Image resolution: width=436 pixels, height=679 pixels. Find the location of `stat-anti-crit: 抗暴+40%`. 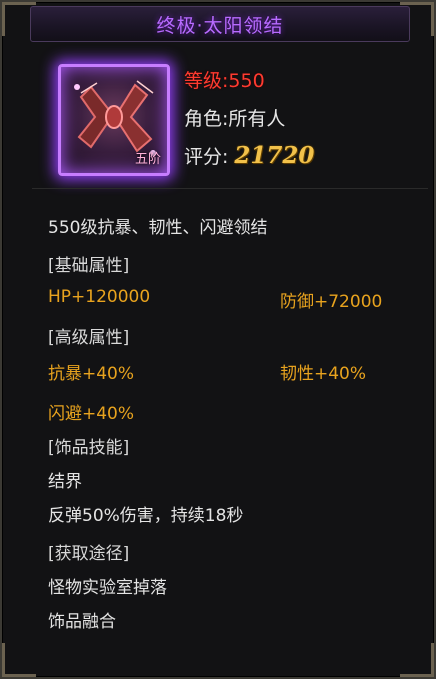

stat-anti-crit: 抗暴+40% is located at coordinates (91, 374).